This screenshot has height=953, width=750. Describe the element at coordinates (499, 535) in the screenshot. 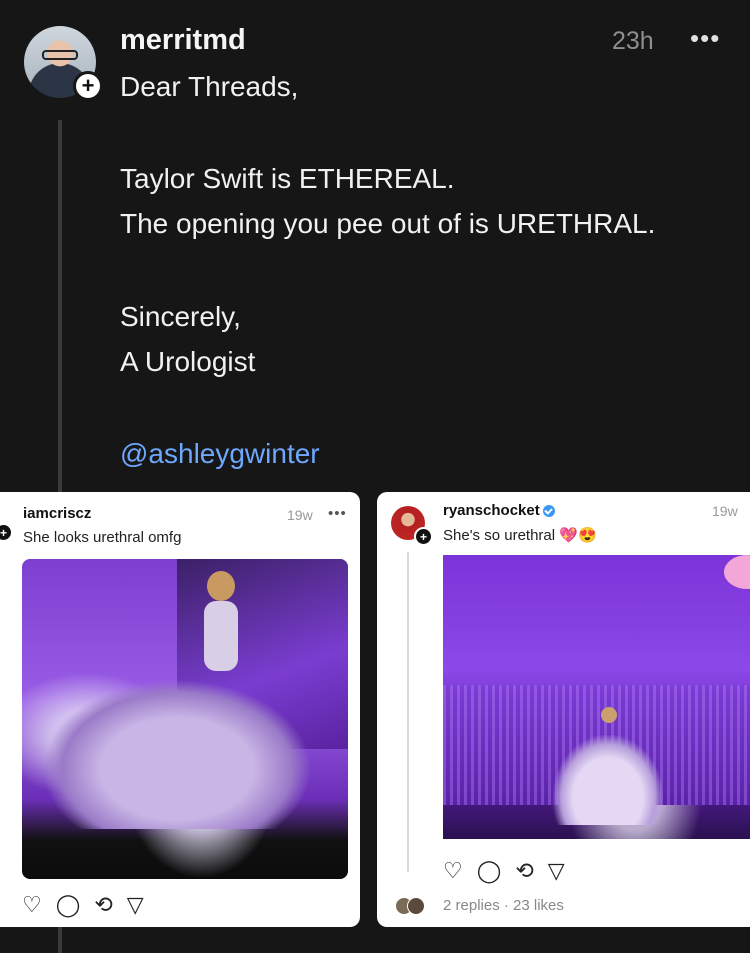

I see `embed-text-body: She's so urethral` at that location.